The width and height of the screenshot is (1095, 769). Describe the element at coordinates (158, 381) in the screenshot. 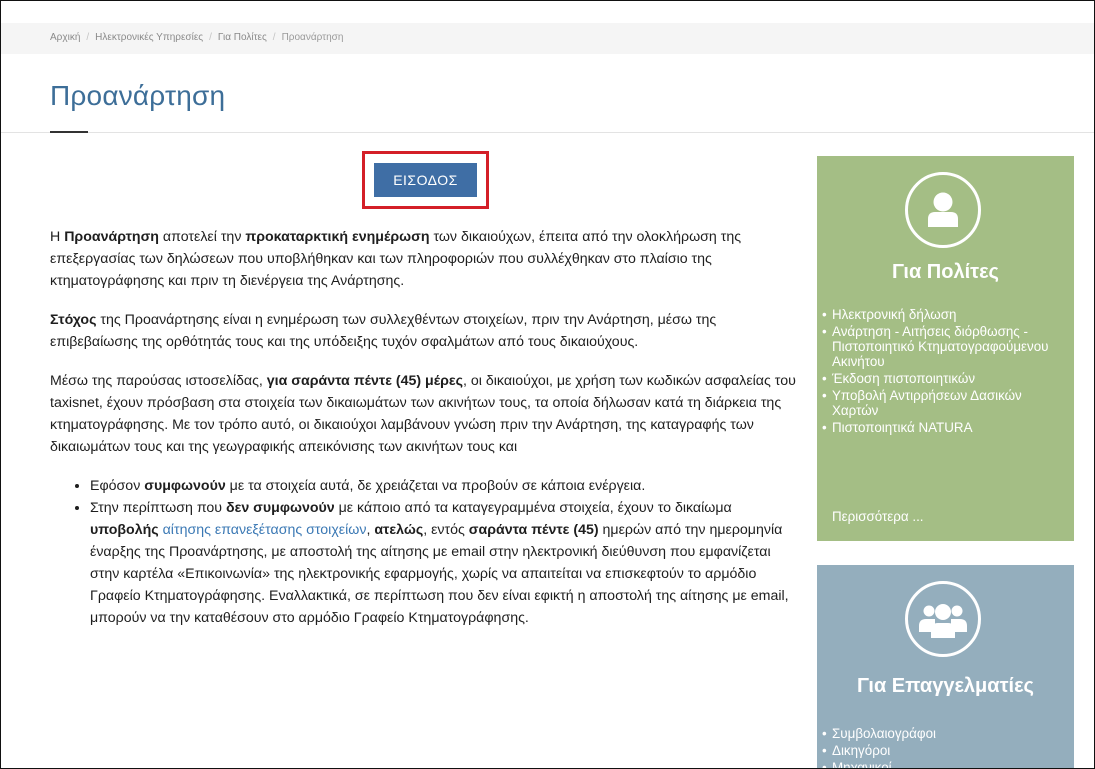

I see `text: Μέσω της παρούσας ιστοσελίδας,` at that location.